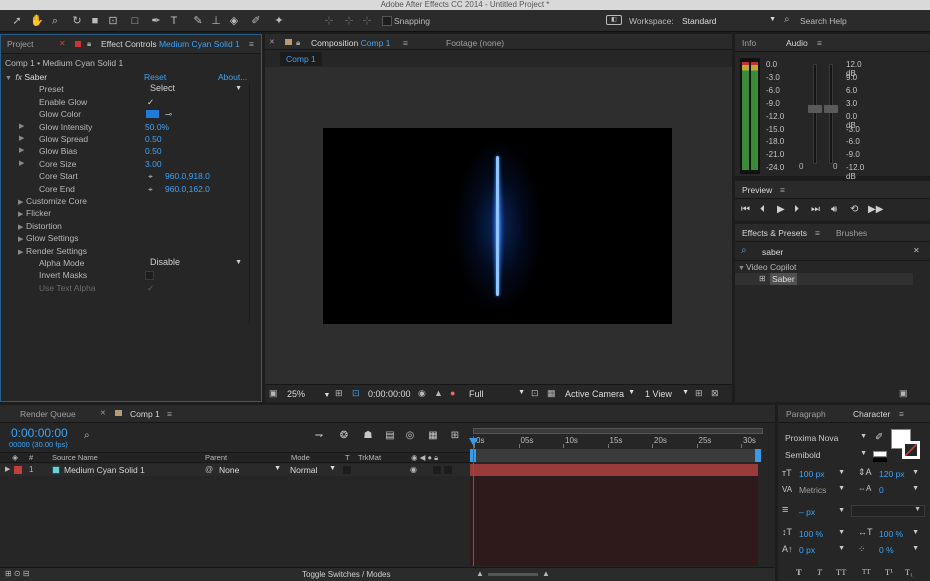 This screenshot has height=581, width=930. I want to click on faux-italic-button: T, so click(819, 572).